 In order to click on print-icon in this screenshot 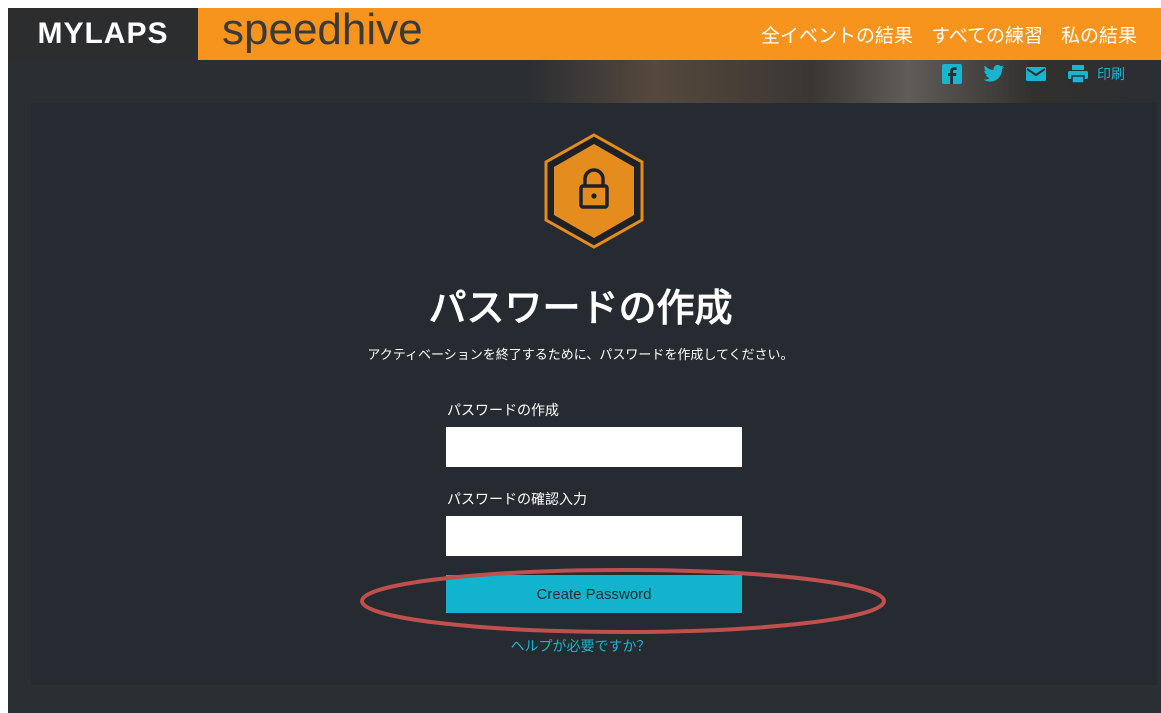, I will do `click(1078, 74)`.